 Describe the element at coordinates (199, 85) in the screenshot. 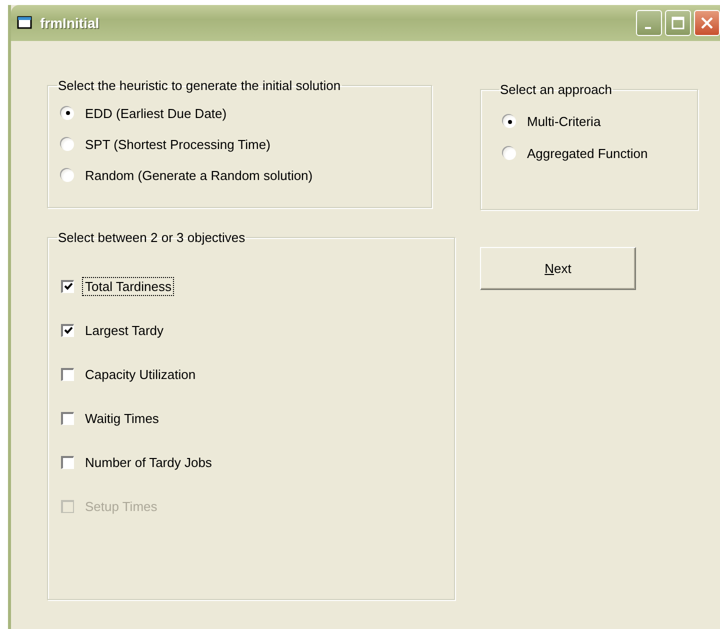

I see `group-caption: Select the heuristic to generate the initial solution` at that location.